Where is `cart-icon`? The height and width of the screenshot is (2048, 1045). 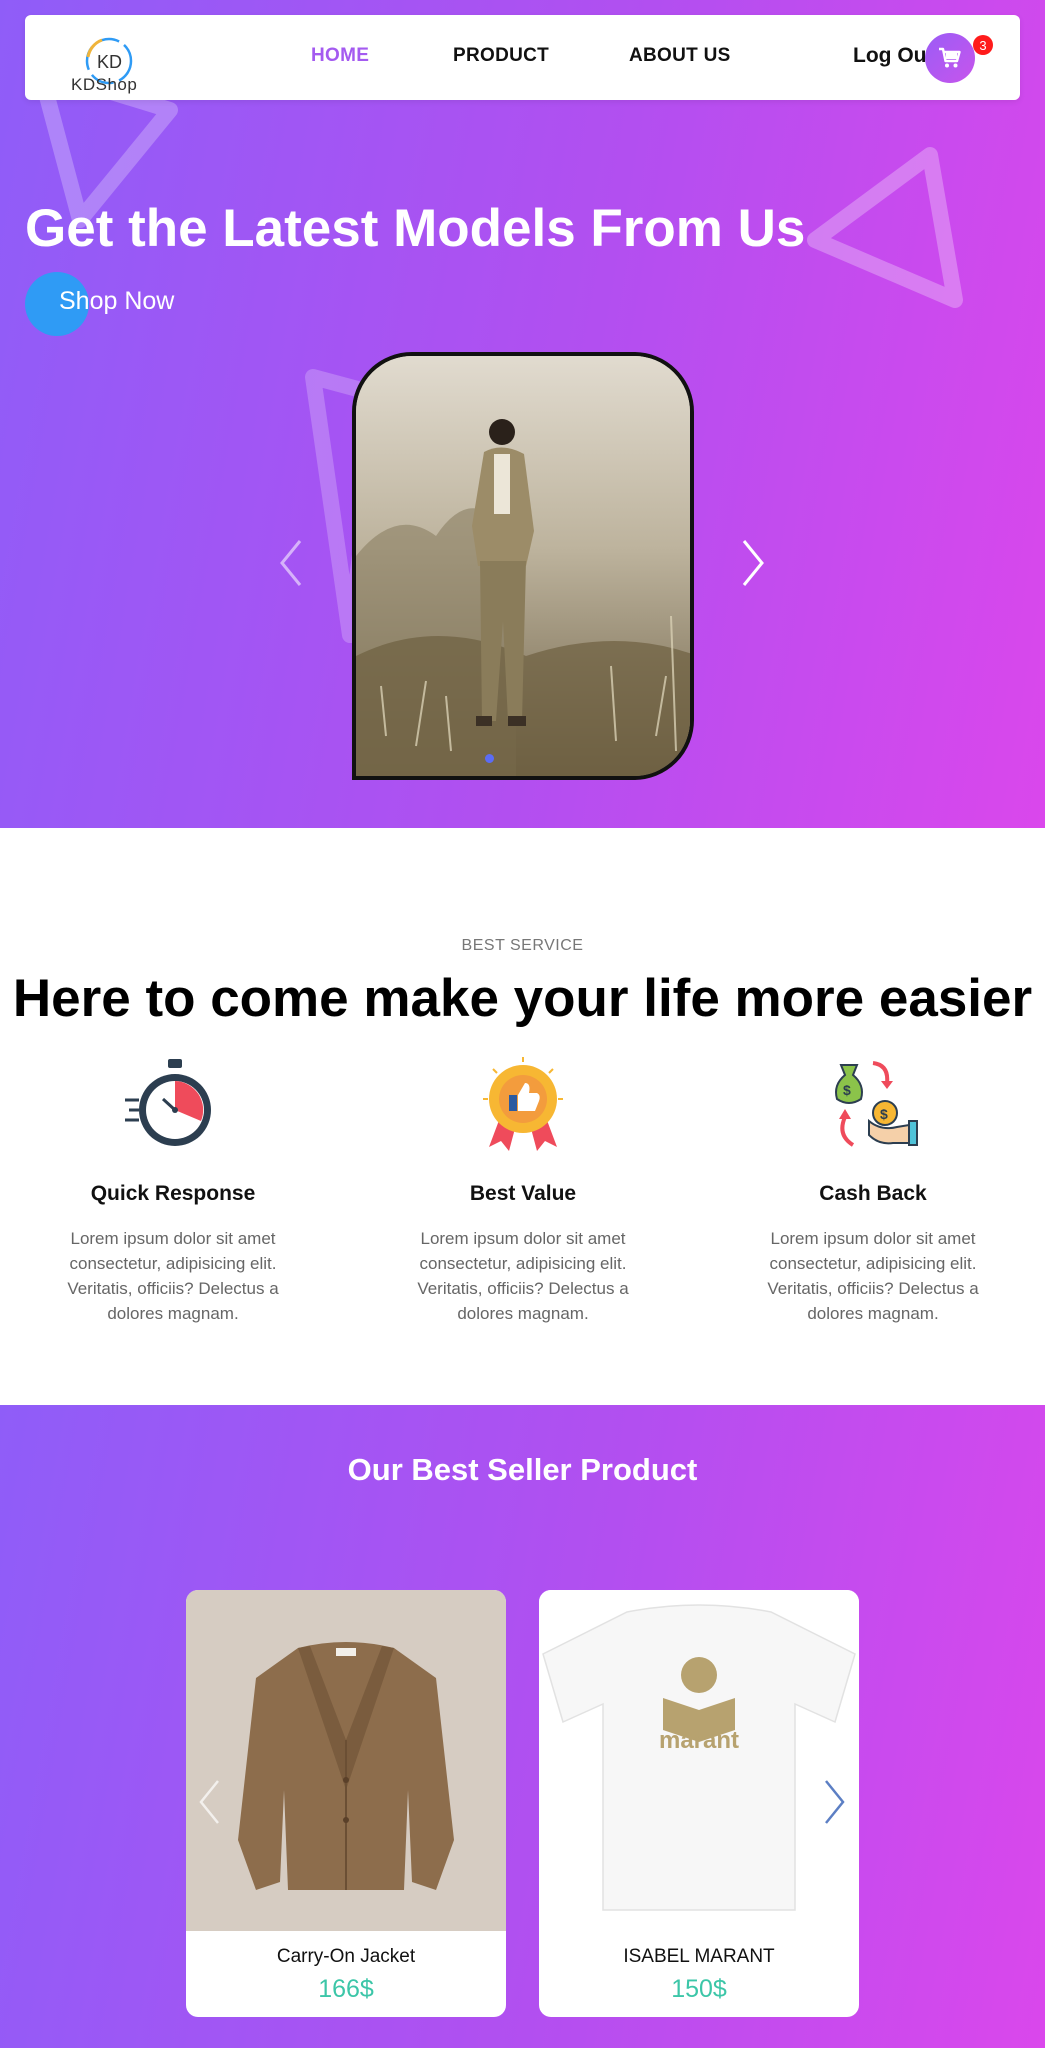
cart-icon is located at coordinates (950, 57).